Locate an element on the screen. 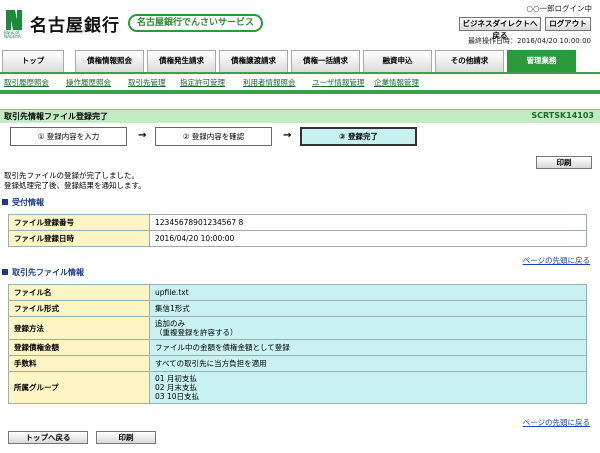  logo-subtext: Bank of NAGOYA is located at coordinates (12, 34).